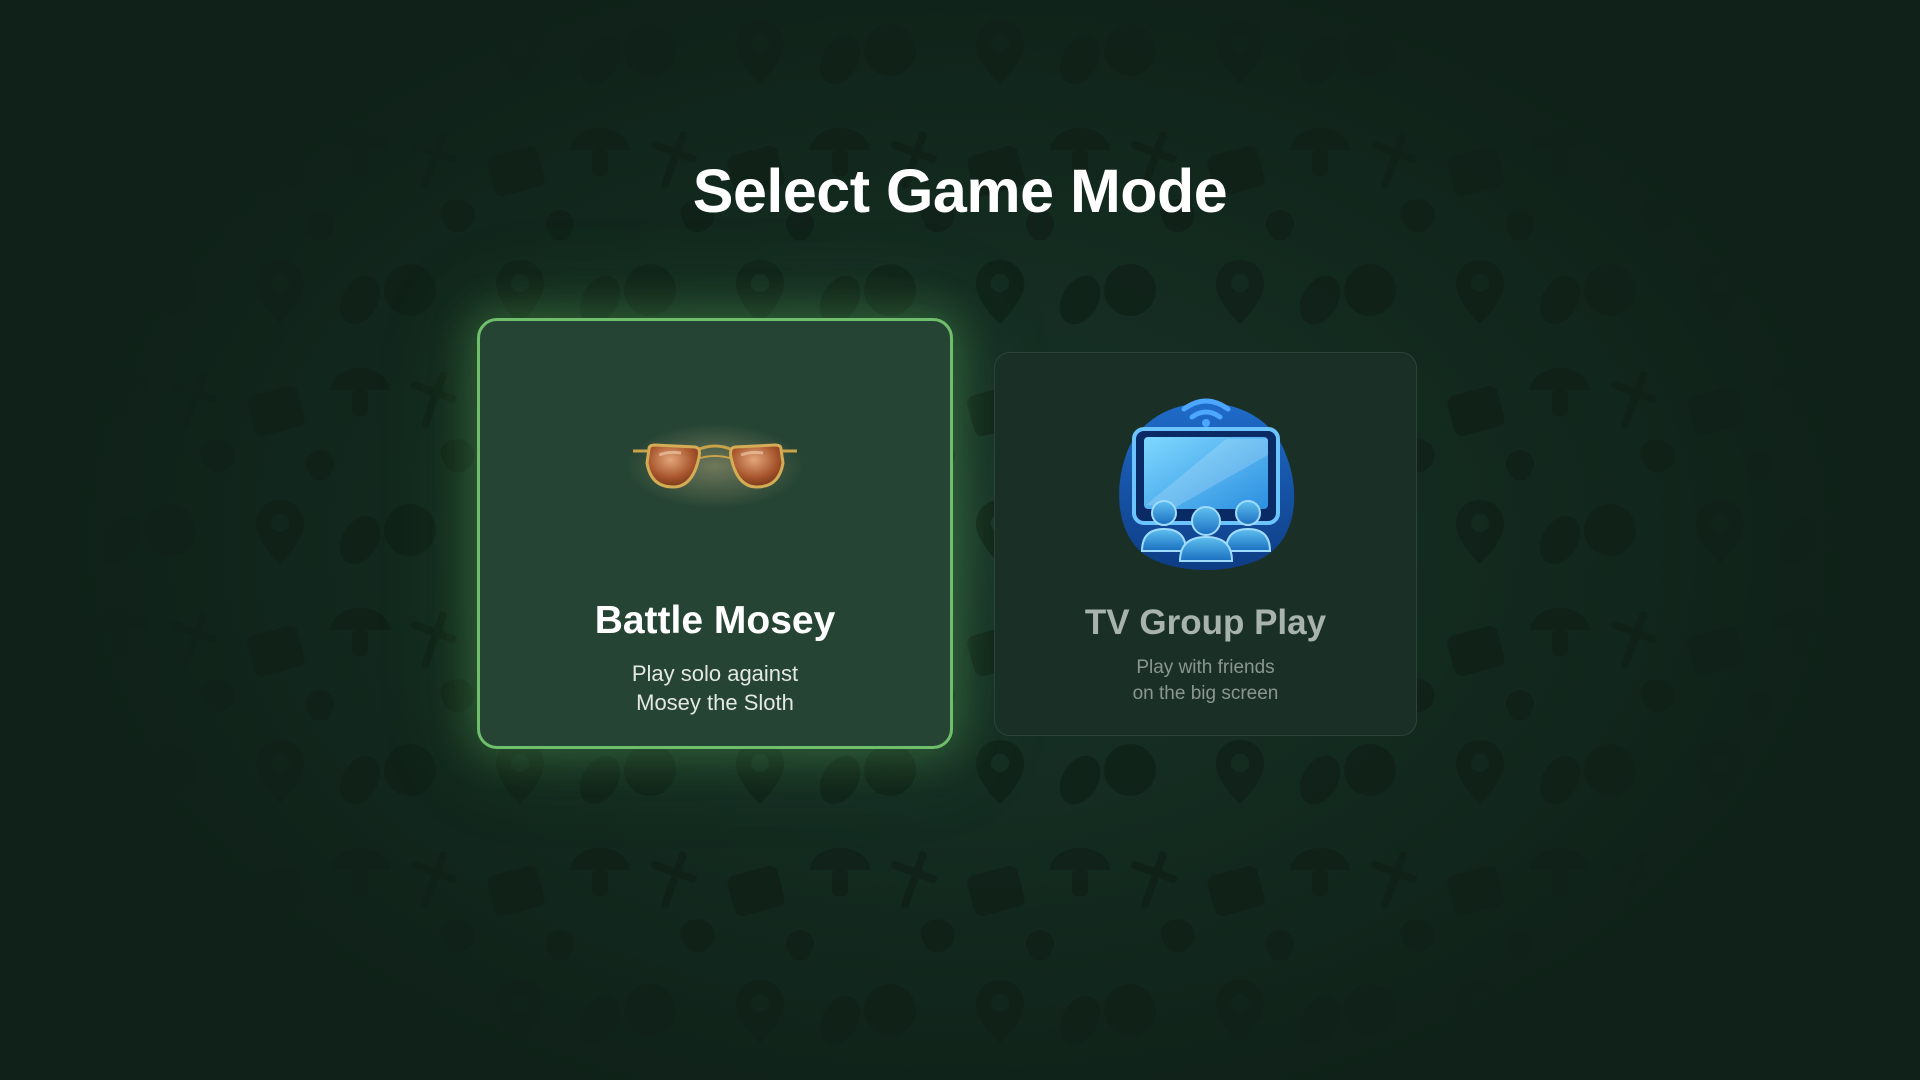  What do you see at coordinates (1206, 484) in the screenshot?
I see `tv-group-icon` at bounding box center [1206, 484].